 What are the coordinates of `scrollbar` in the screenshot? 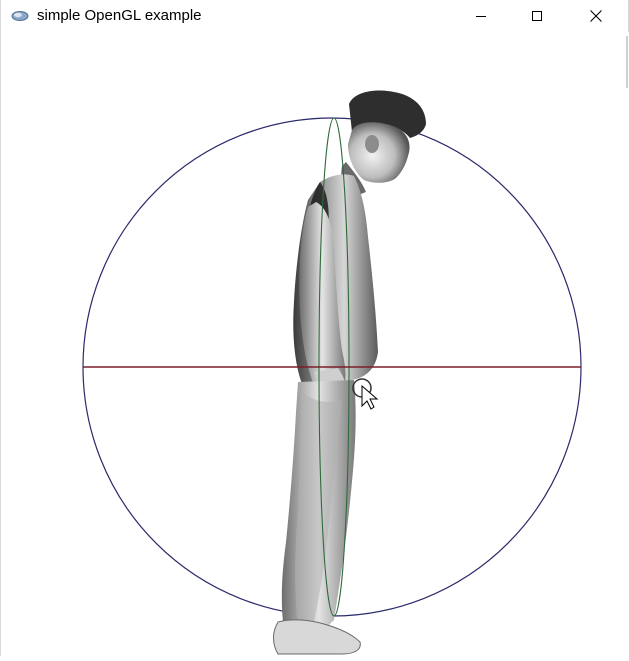 It's located at (625, 62).